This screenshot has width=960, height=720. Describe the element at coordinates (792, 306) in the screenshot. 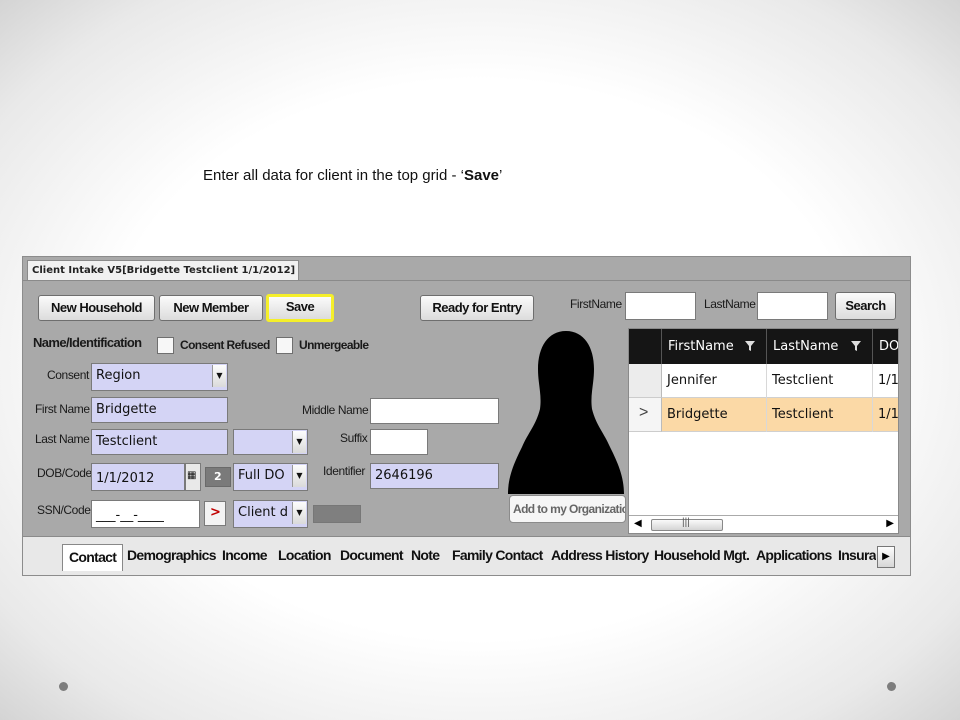

I see `search-lastname-input` at that location.